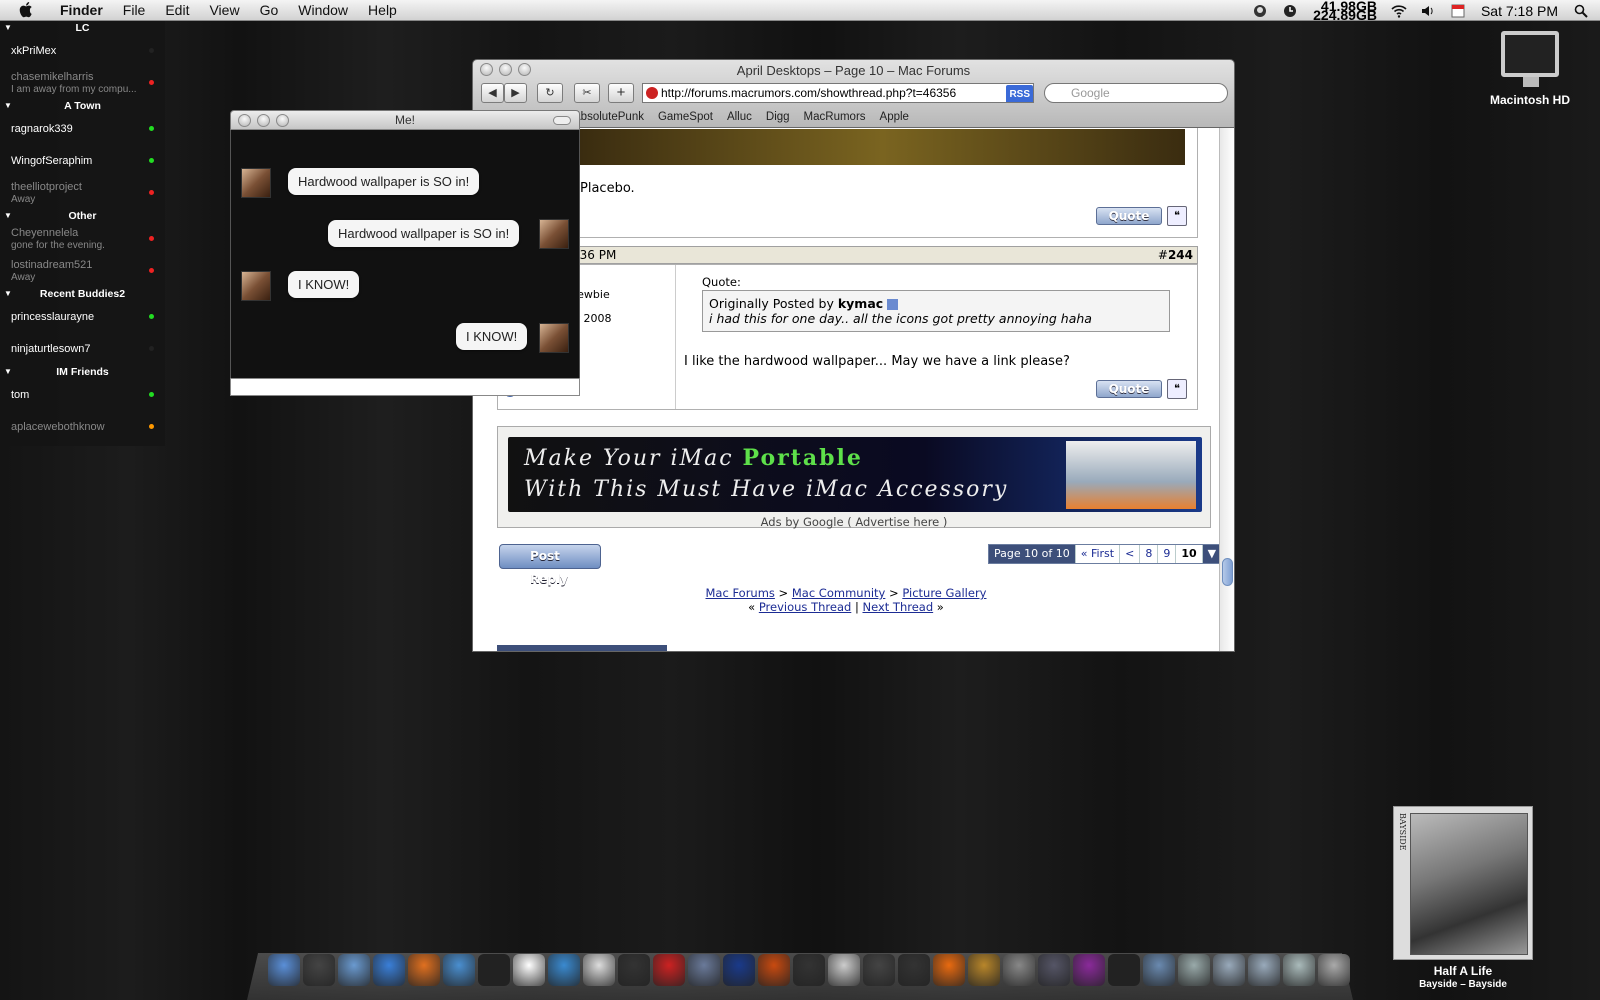 The image size is (1600, 1000). I want to click on bookmark-digg: Digg, so click(778, 117).